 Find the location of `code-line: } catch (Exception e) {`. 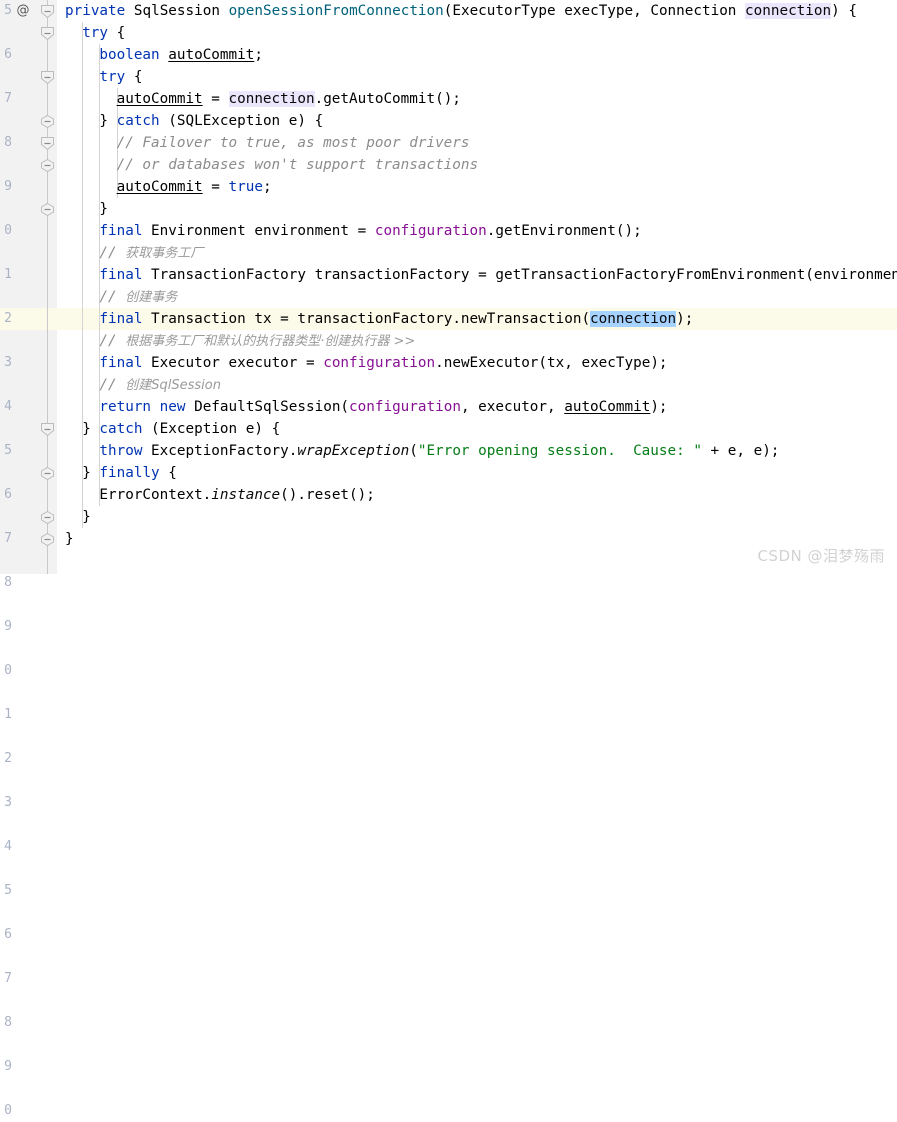

code-line: } catch (Exception e) { is located at coordinates (477, 429).